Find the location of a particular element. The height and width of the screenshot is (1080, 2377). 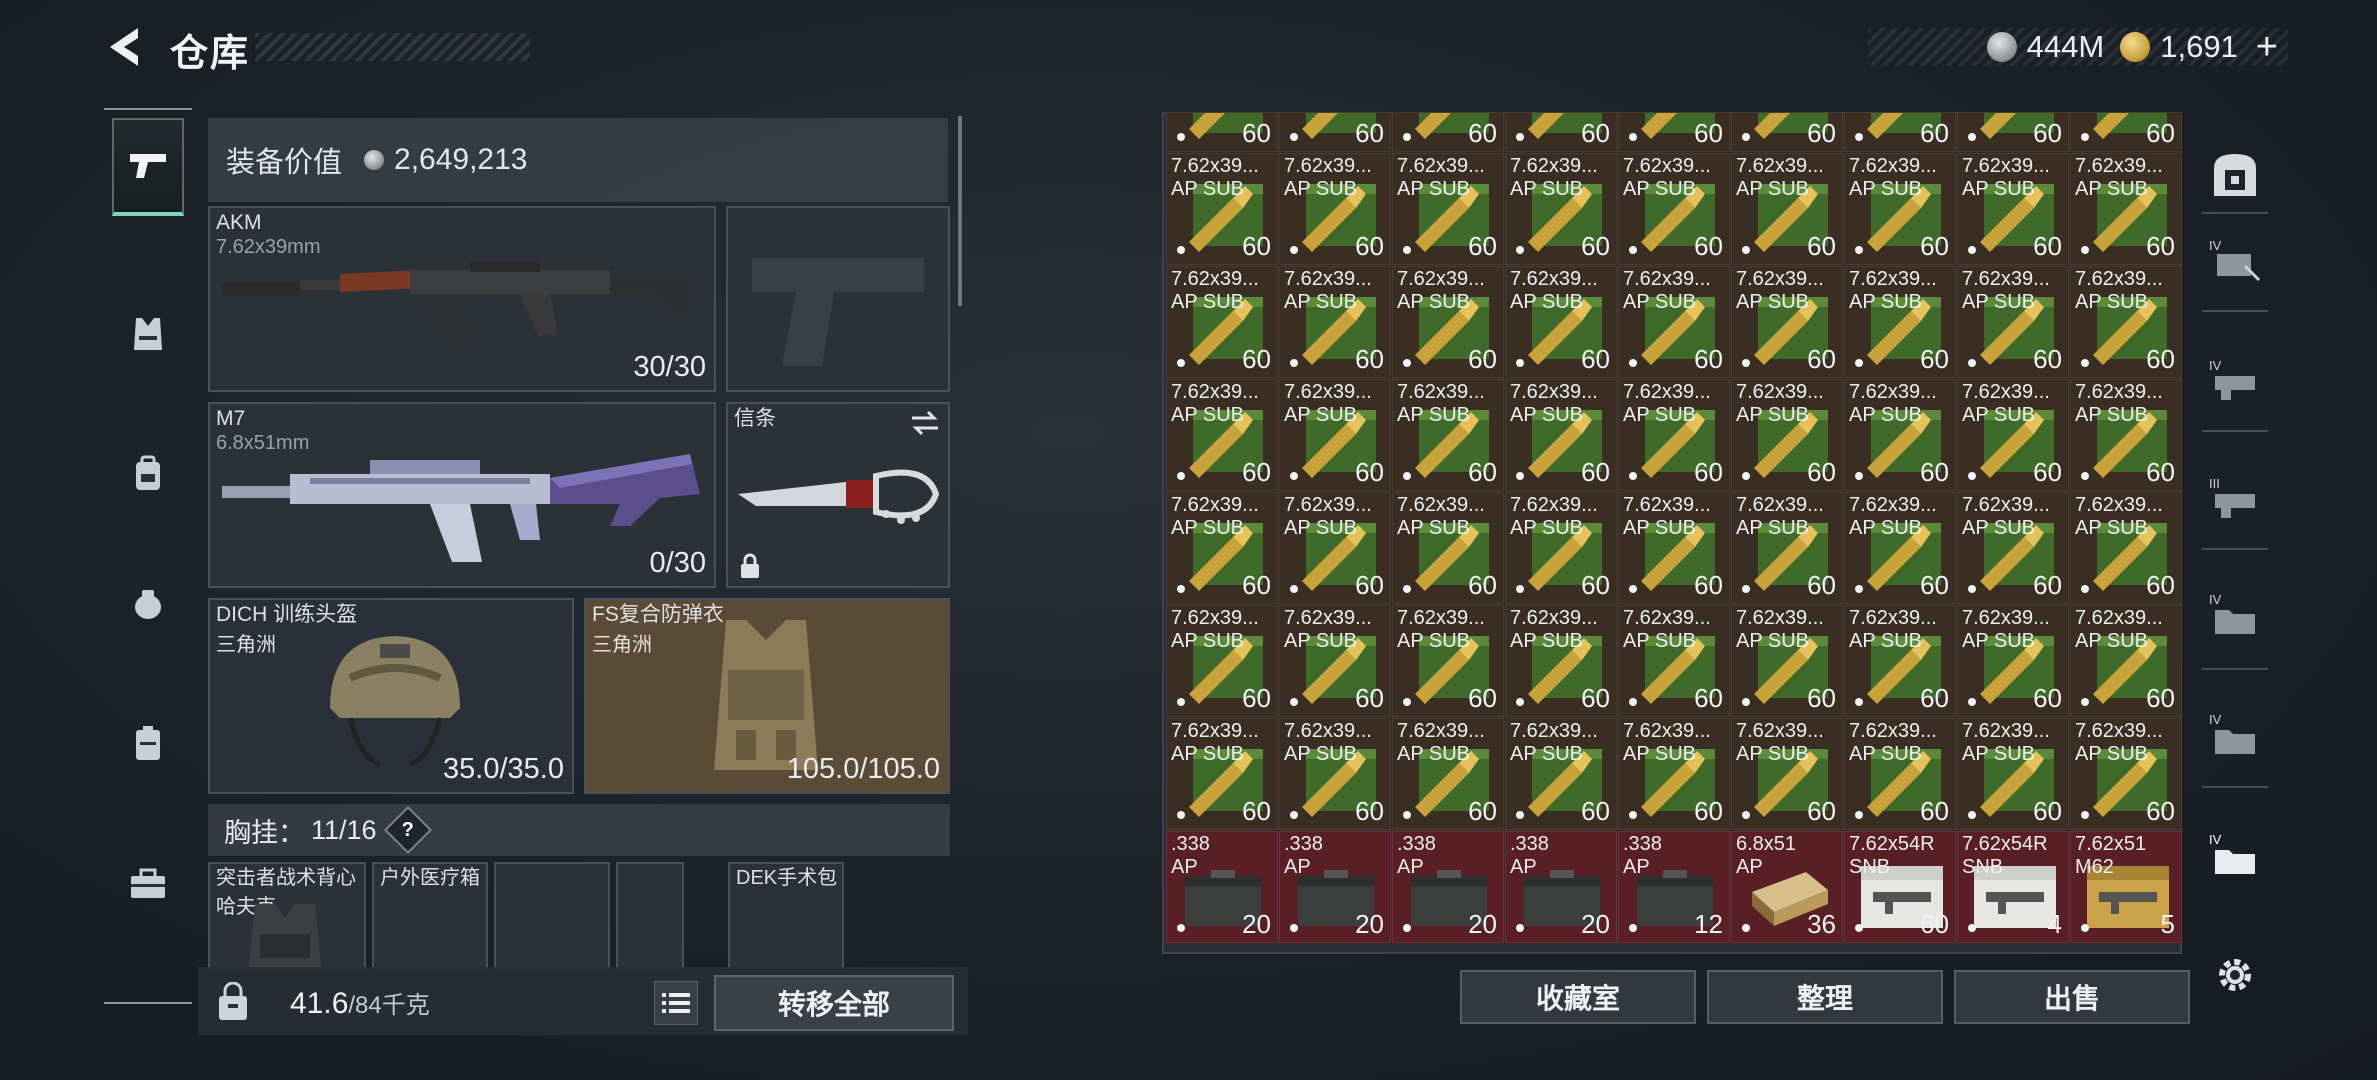

rail-item-pouch is located at coordinates (148, 604).